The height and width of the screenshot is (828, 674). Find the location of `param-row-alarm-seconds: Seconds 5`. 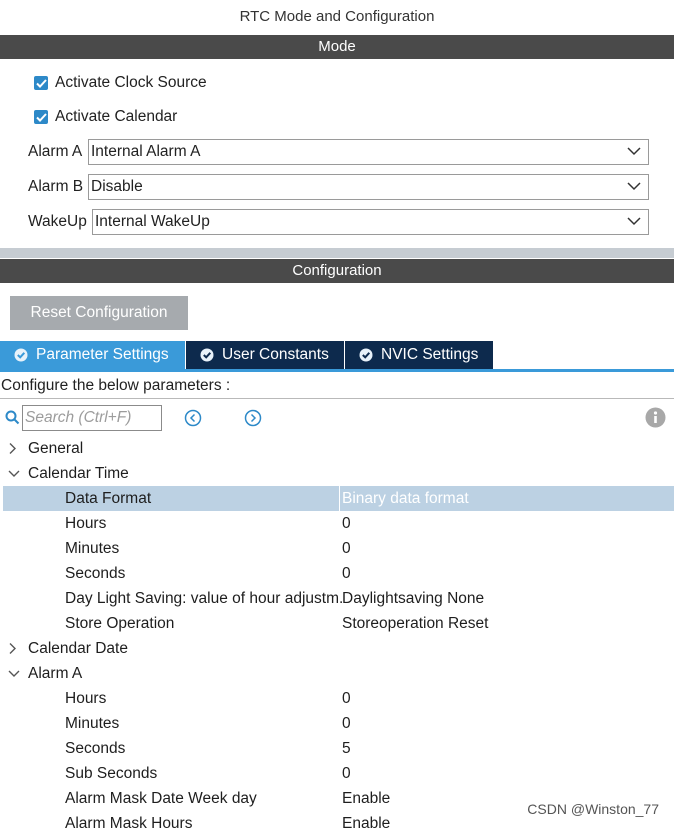

param-row-alarm-seconds: Seconds 5 is located at coordinates (337, 748).